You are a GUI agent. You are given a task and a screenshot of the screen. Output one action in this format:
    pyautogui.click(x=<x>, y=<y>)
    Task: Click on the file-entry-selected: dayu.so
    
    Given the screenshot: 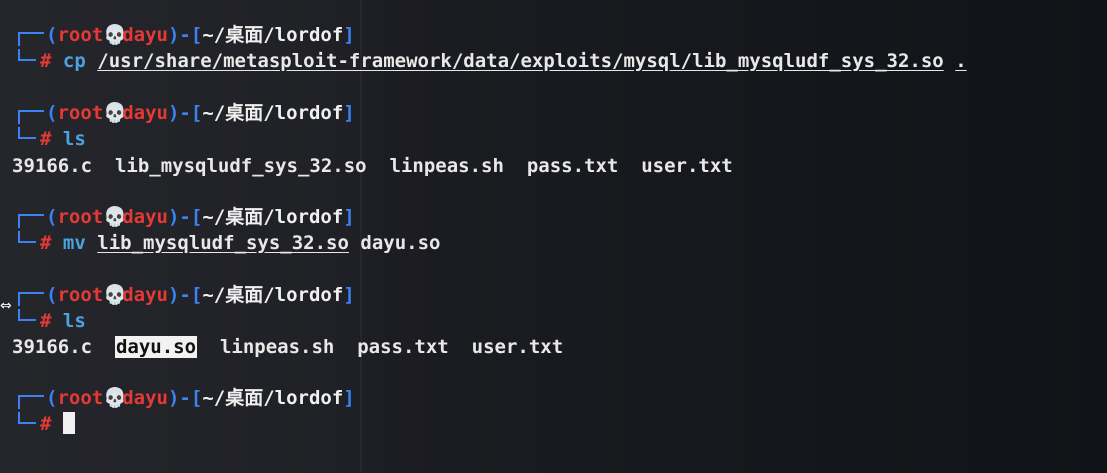 What is the action you would take?
    pyautogui.click(x=156, y=347)
    